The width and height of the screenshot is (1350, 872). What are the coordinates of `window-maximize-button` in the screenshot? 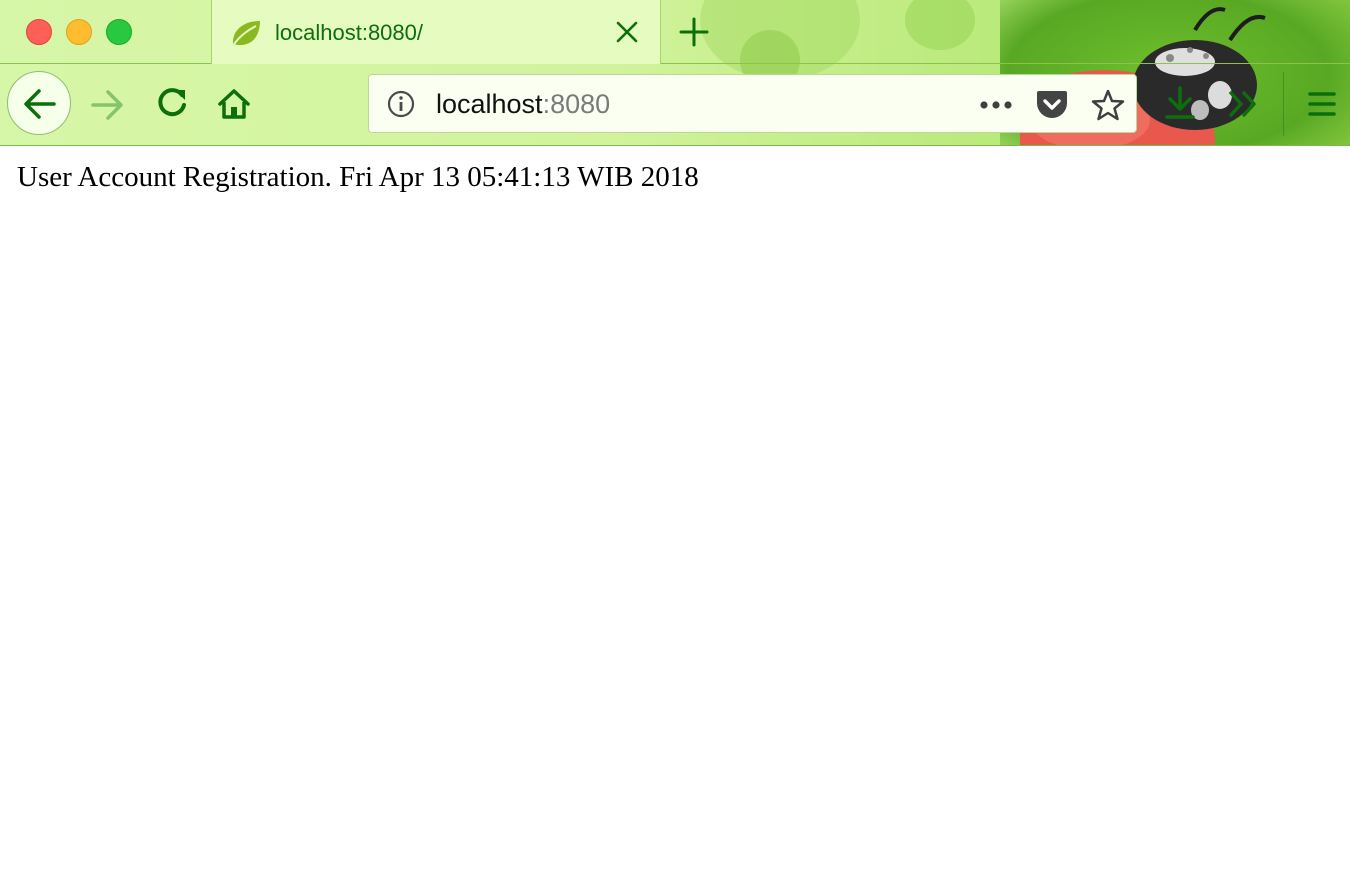 It's located at (119, 32).